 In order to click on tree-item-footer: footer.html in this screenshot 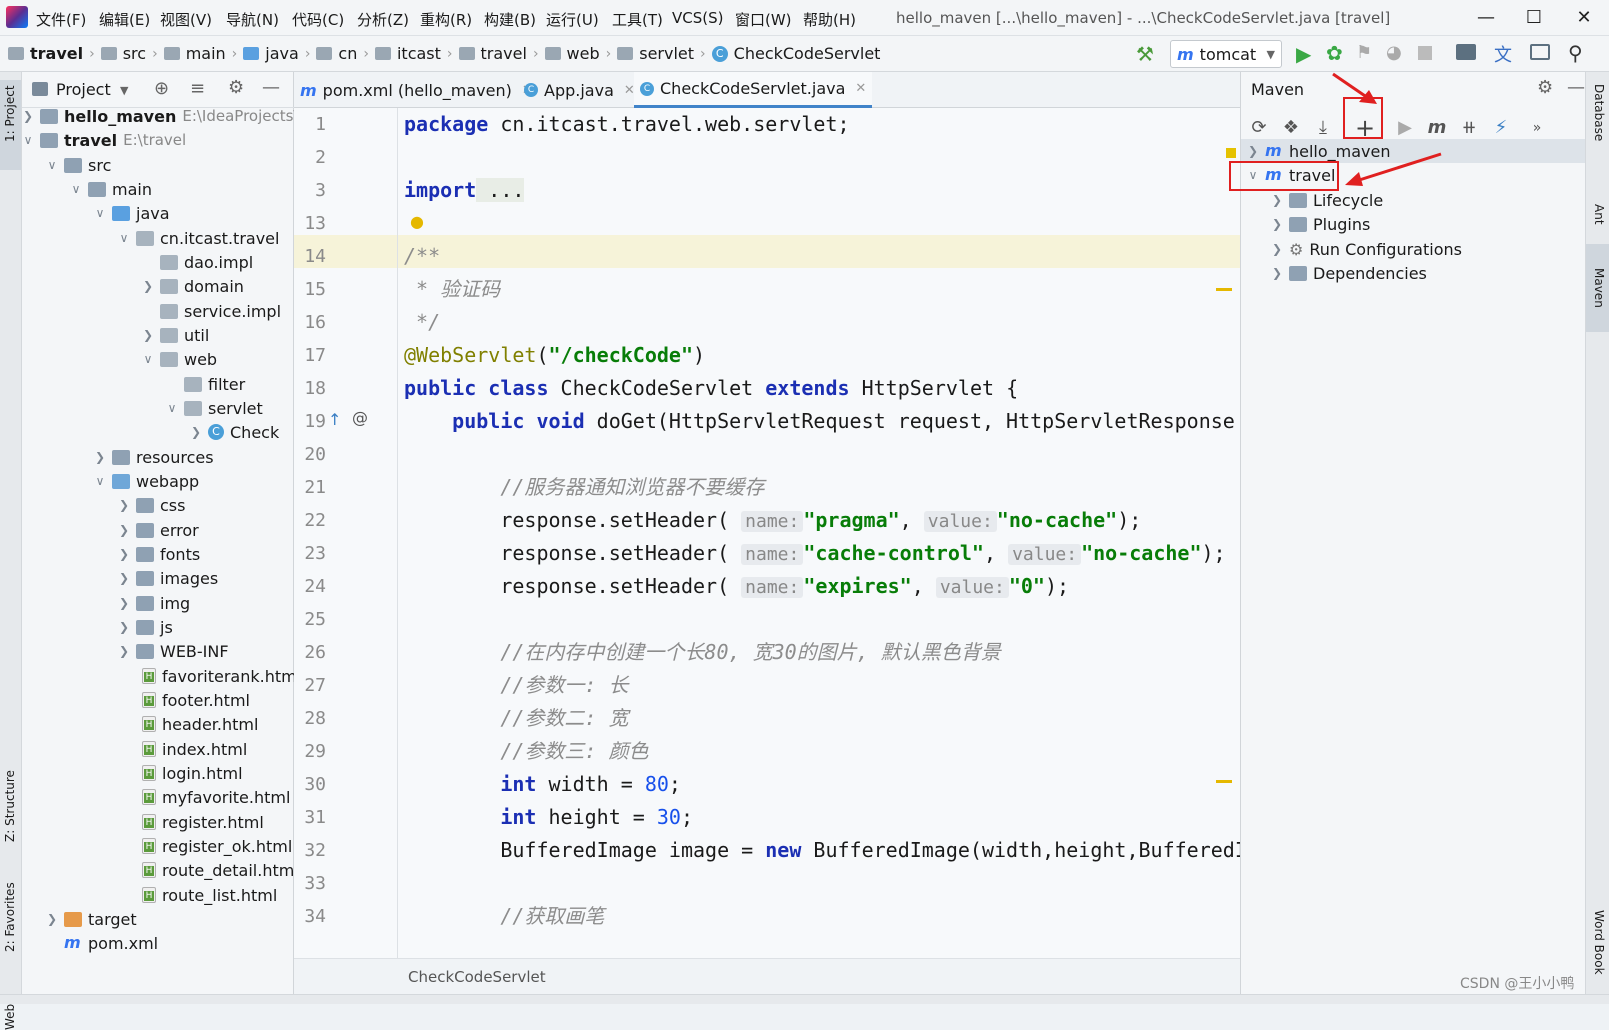, I will do `click(196, 700)`.